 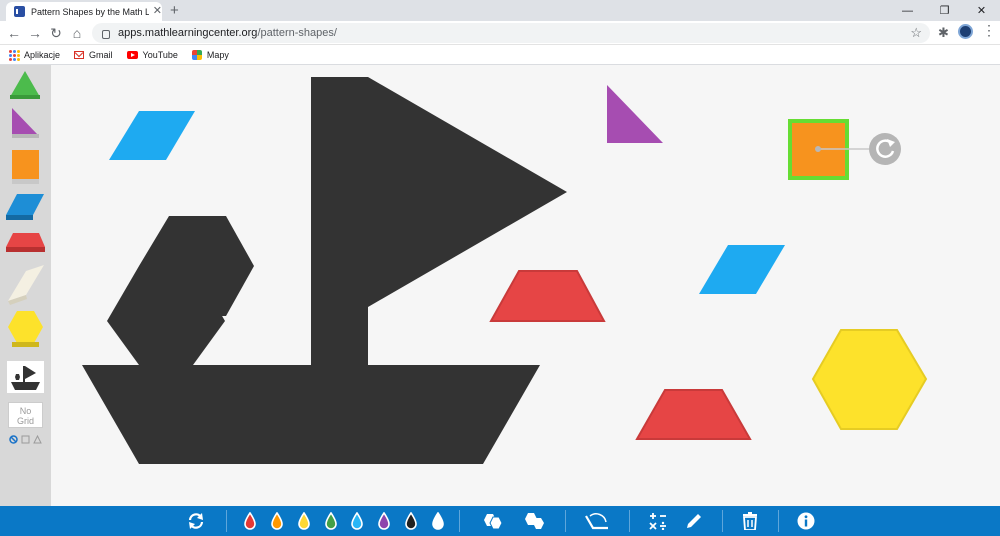 I want to click on apps-grid-icon, so click(x=14, y=55).